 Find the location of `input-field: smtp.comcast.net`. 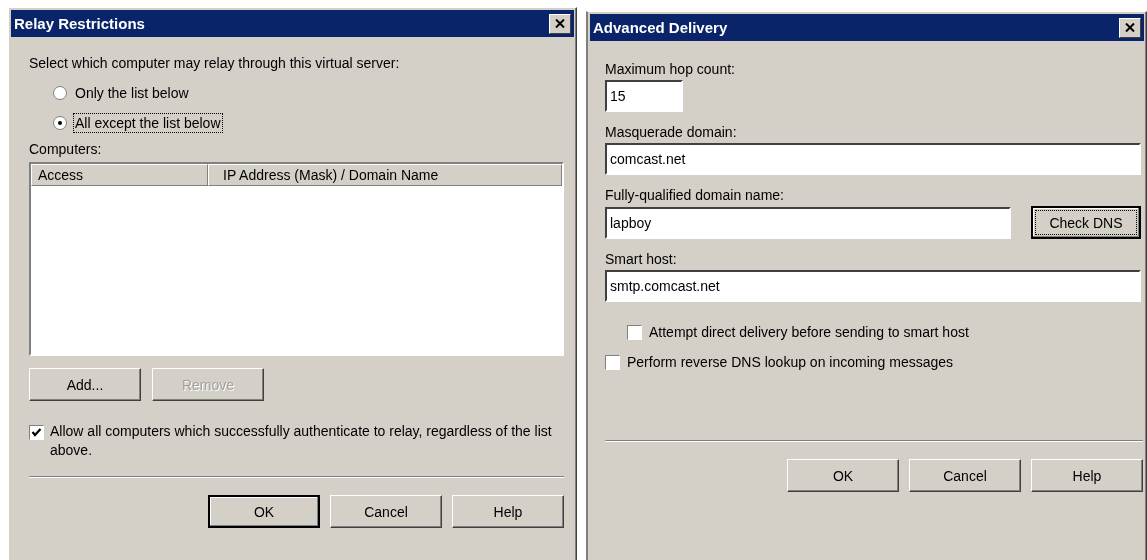

input-field: smtp.comcast.net is located at coordinates (873, 286).